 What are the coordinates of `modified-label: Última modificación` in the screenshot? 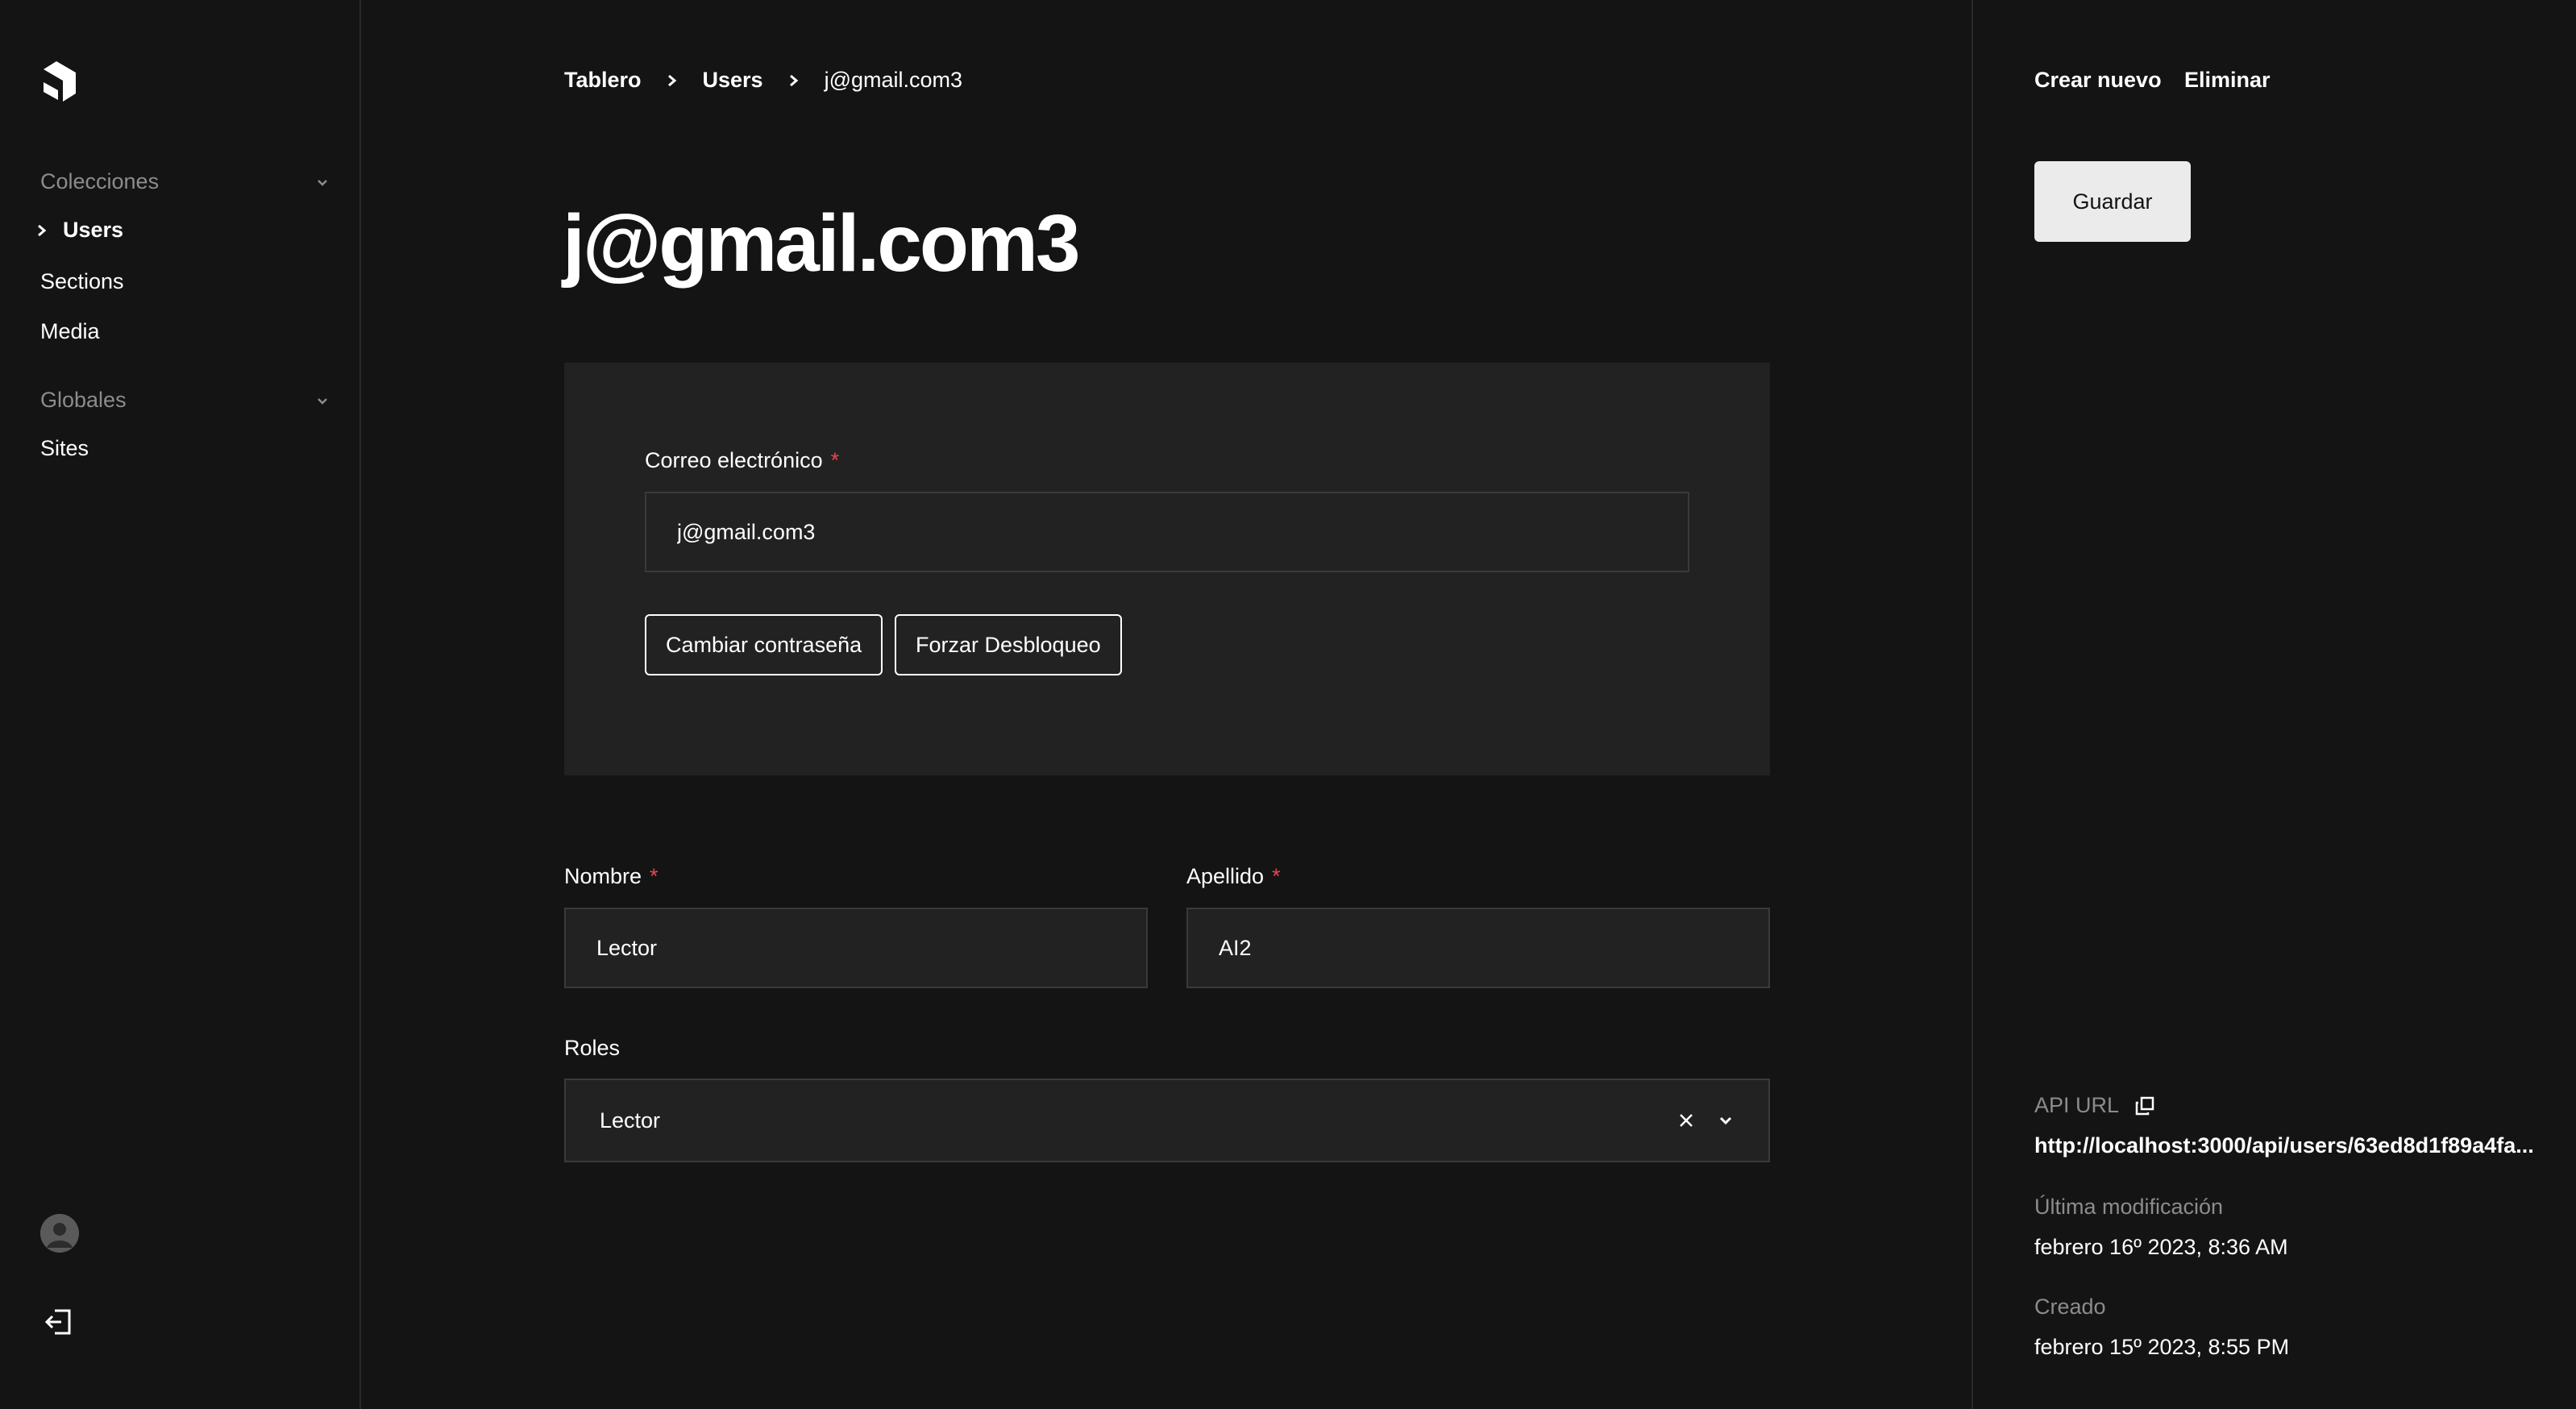 It's located at (2129, 1207).